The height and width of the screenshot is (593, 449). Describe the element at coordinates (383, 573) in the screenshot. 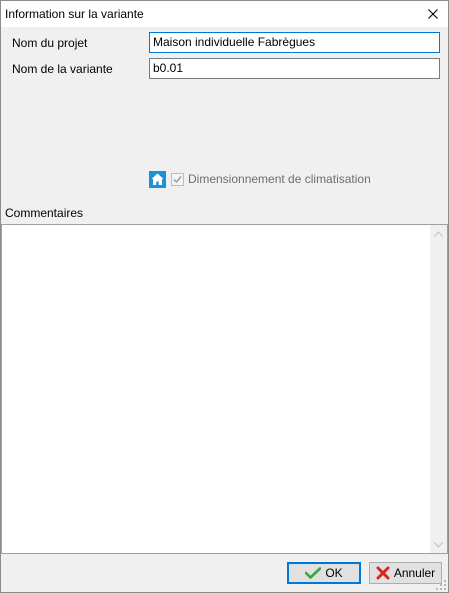

I see `red-cross-icon` at that location.